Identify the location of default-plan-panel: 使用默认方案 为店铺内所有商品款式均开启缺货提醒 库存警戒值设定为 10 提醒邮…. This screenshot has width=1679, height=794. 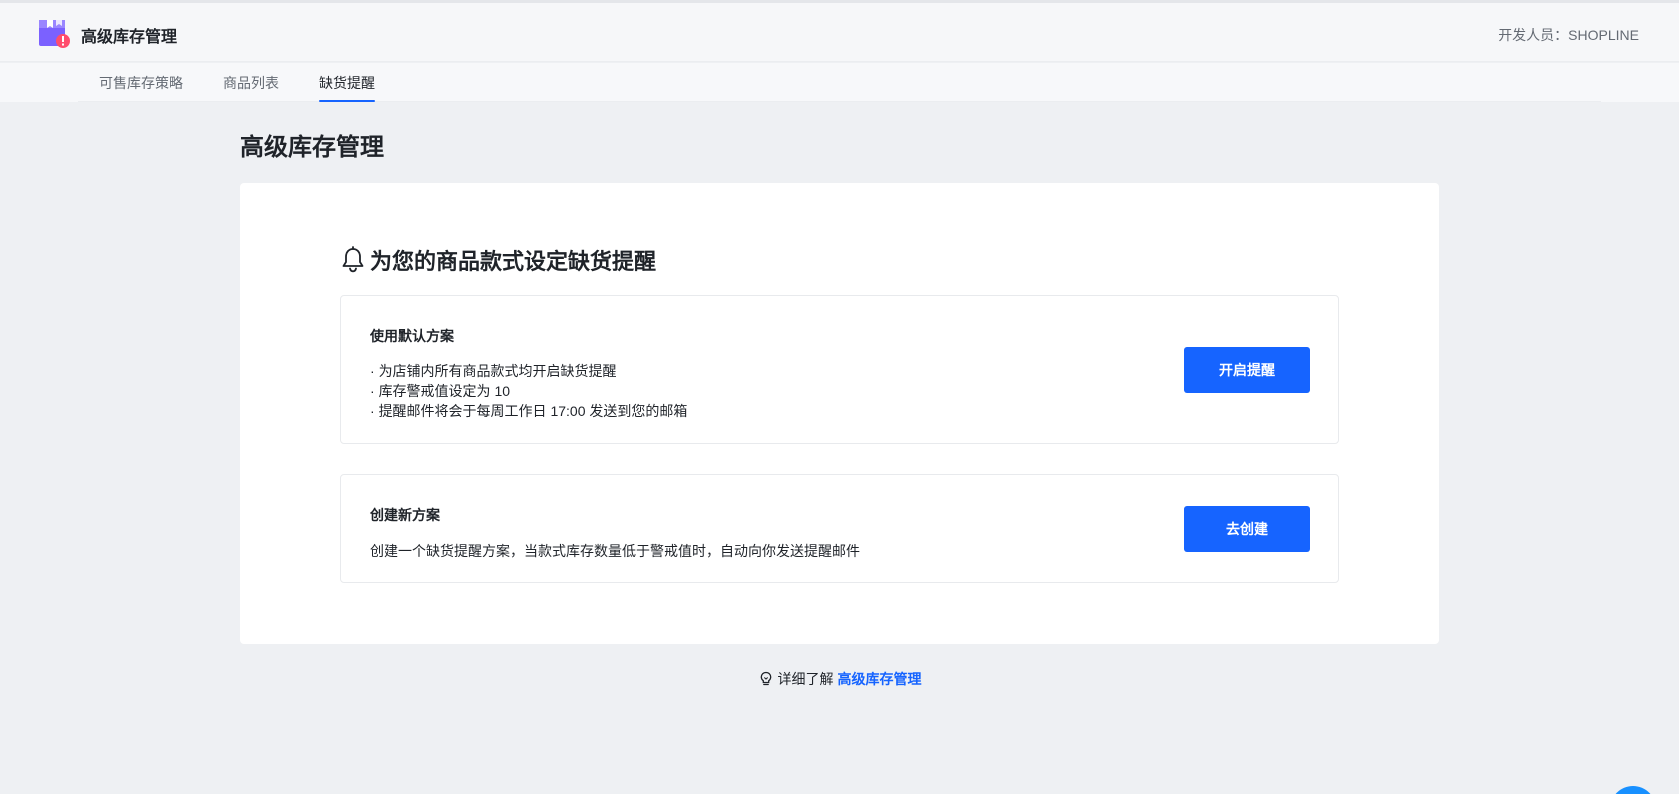
(839, 369).